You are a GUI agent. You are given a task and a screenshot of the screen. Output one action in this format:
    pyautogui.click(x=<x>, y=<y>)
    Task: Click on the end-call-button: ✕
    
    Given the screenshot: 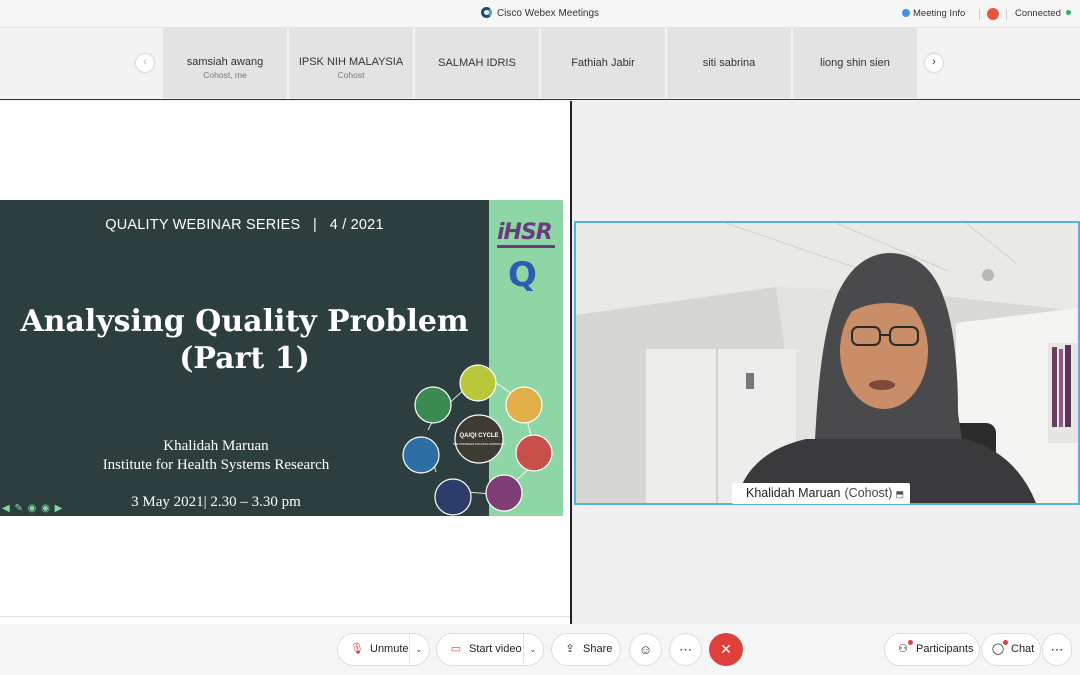 What is the action you would take?
    pyautogui.click(x=726, y=649)
    